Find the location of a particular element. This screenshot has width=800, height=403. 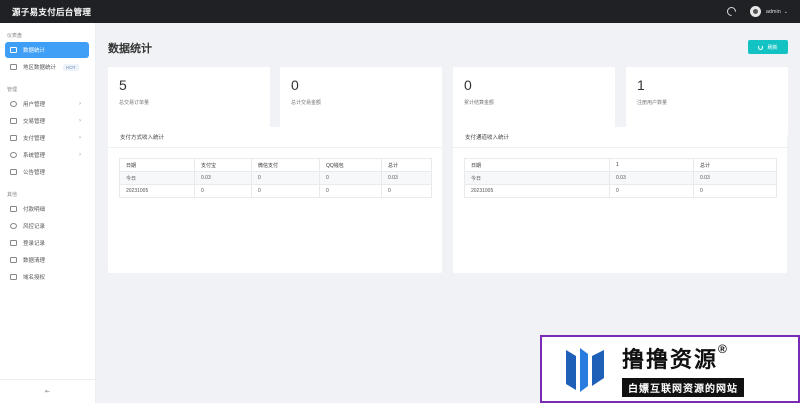

user-icon is located at coordinates (13, 104).